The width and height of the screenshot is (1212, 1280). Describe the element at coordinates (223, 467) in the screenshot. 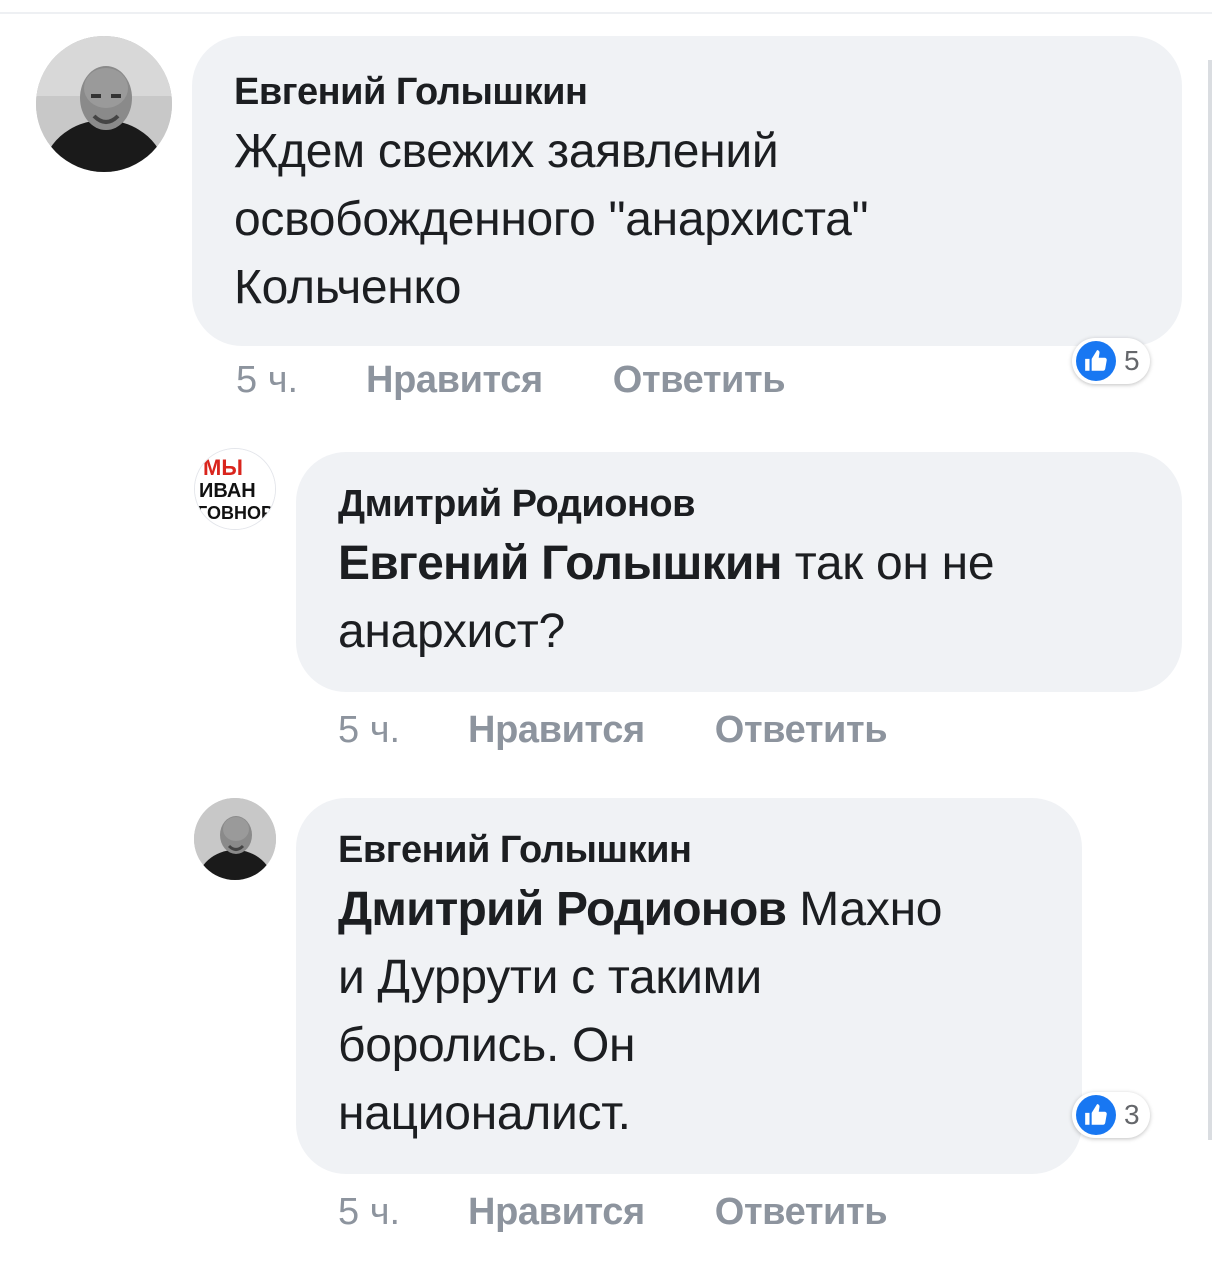

I see `svg-text: МЫ` at that location.